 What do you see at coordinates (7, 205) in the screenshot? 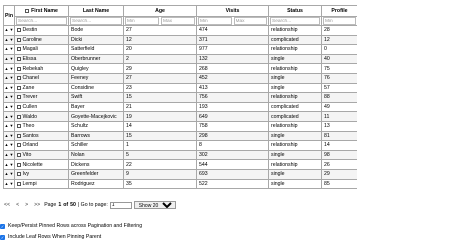
I see `first-page-button: <<` at bounding box center [7, 205].